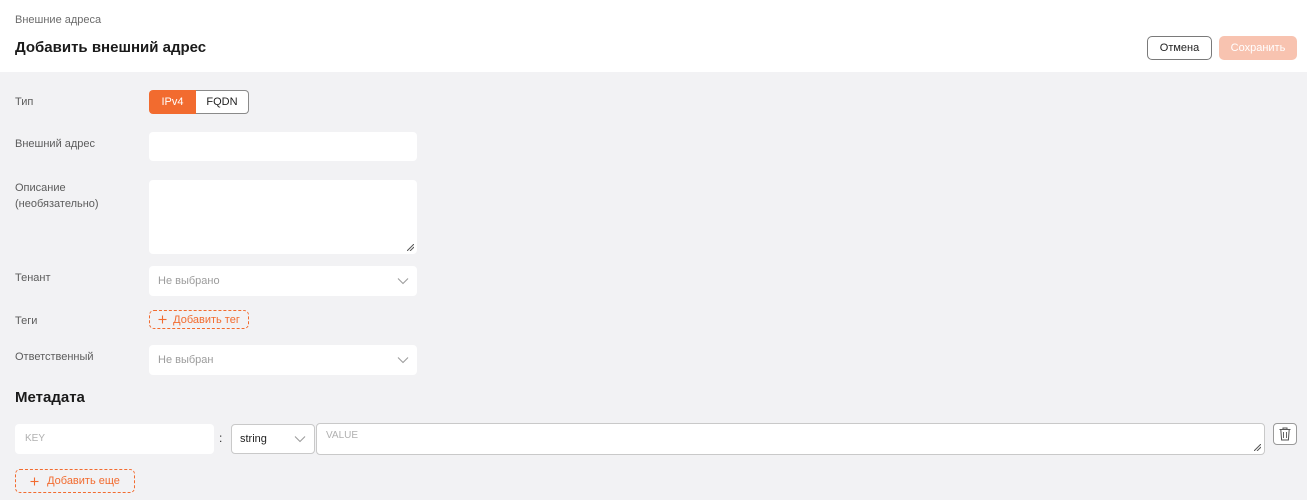 The width and height of the screenshot is (1307, 500). I want to click on add-tag-button: Добавить тег, so click(199, 319).